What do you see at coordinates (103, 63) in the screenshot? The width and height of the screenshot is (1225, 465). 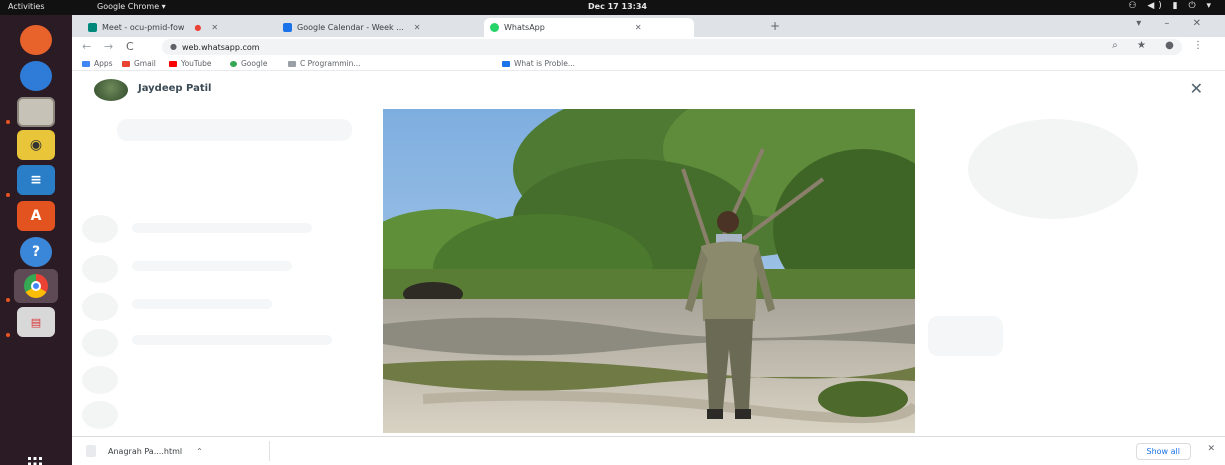 I see `bookmark-label: Apps` at bounding box center [103, 63].